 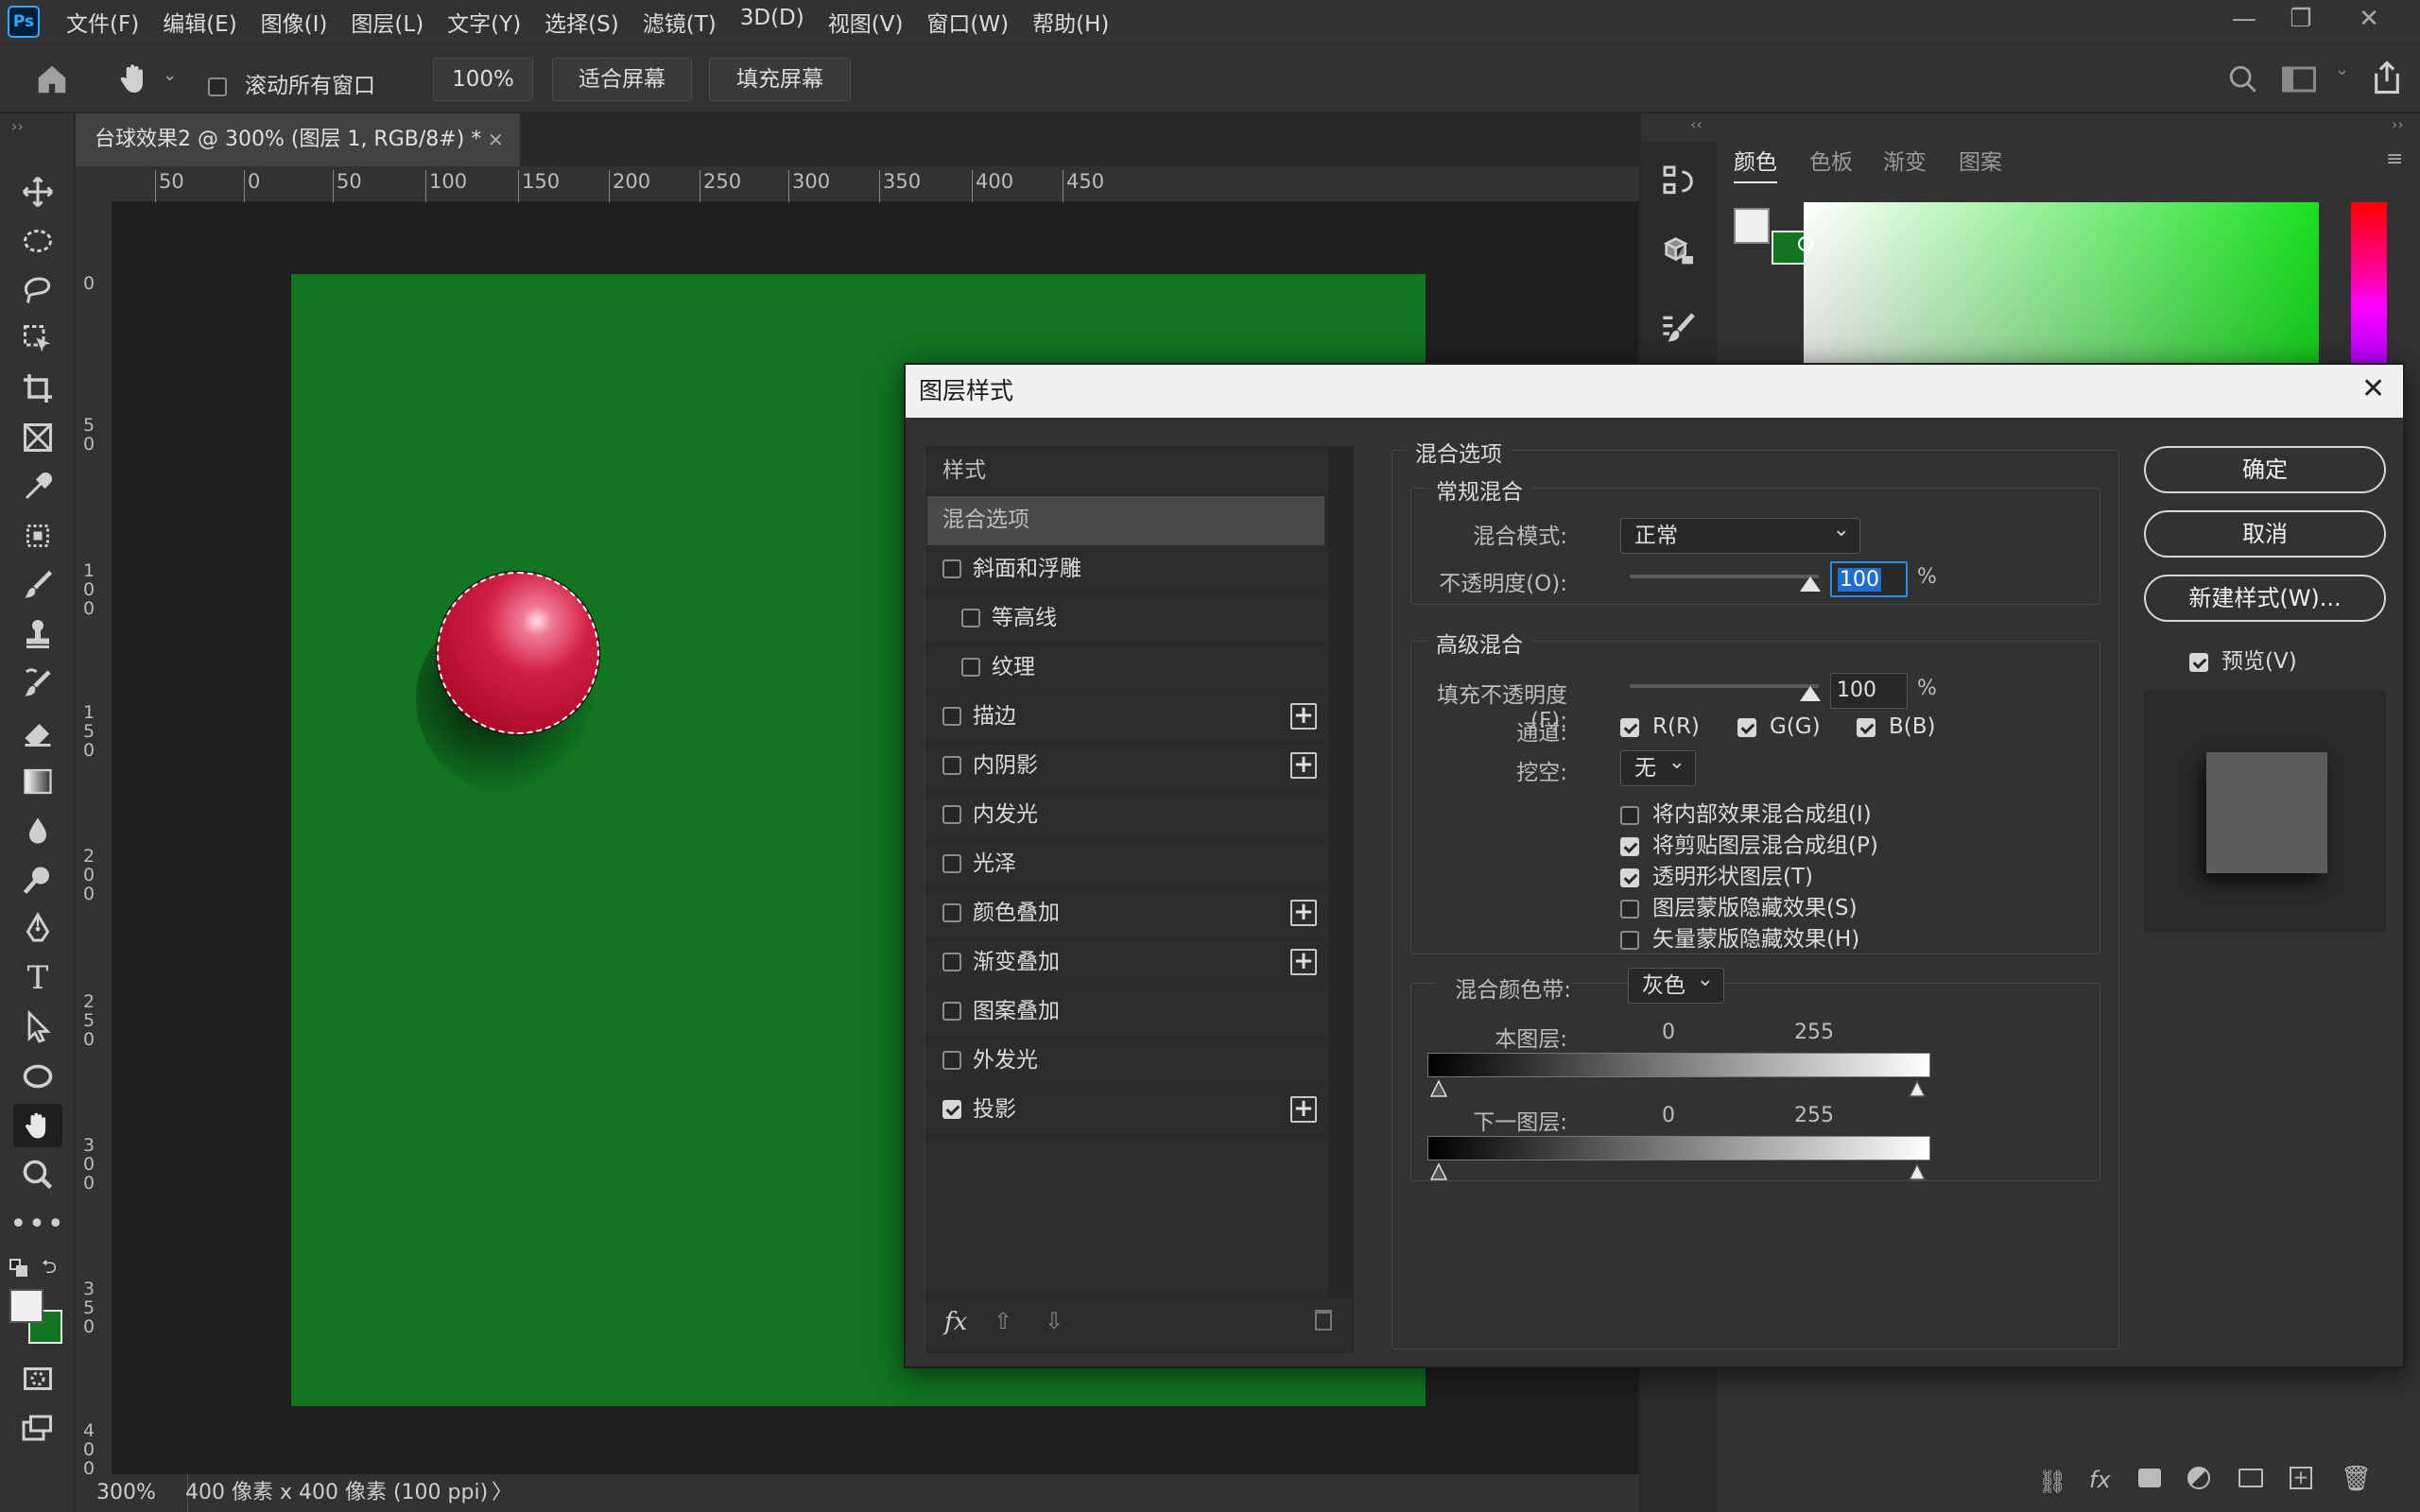 What do you see at coordinates (2245, 20) in the screenshot?
I see `minimize-icon: —` at bounding box center [2245, 20].